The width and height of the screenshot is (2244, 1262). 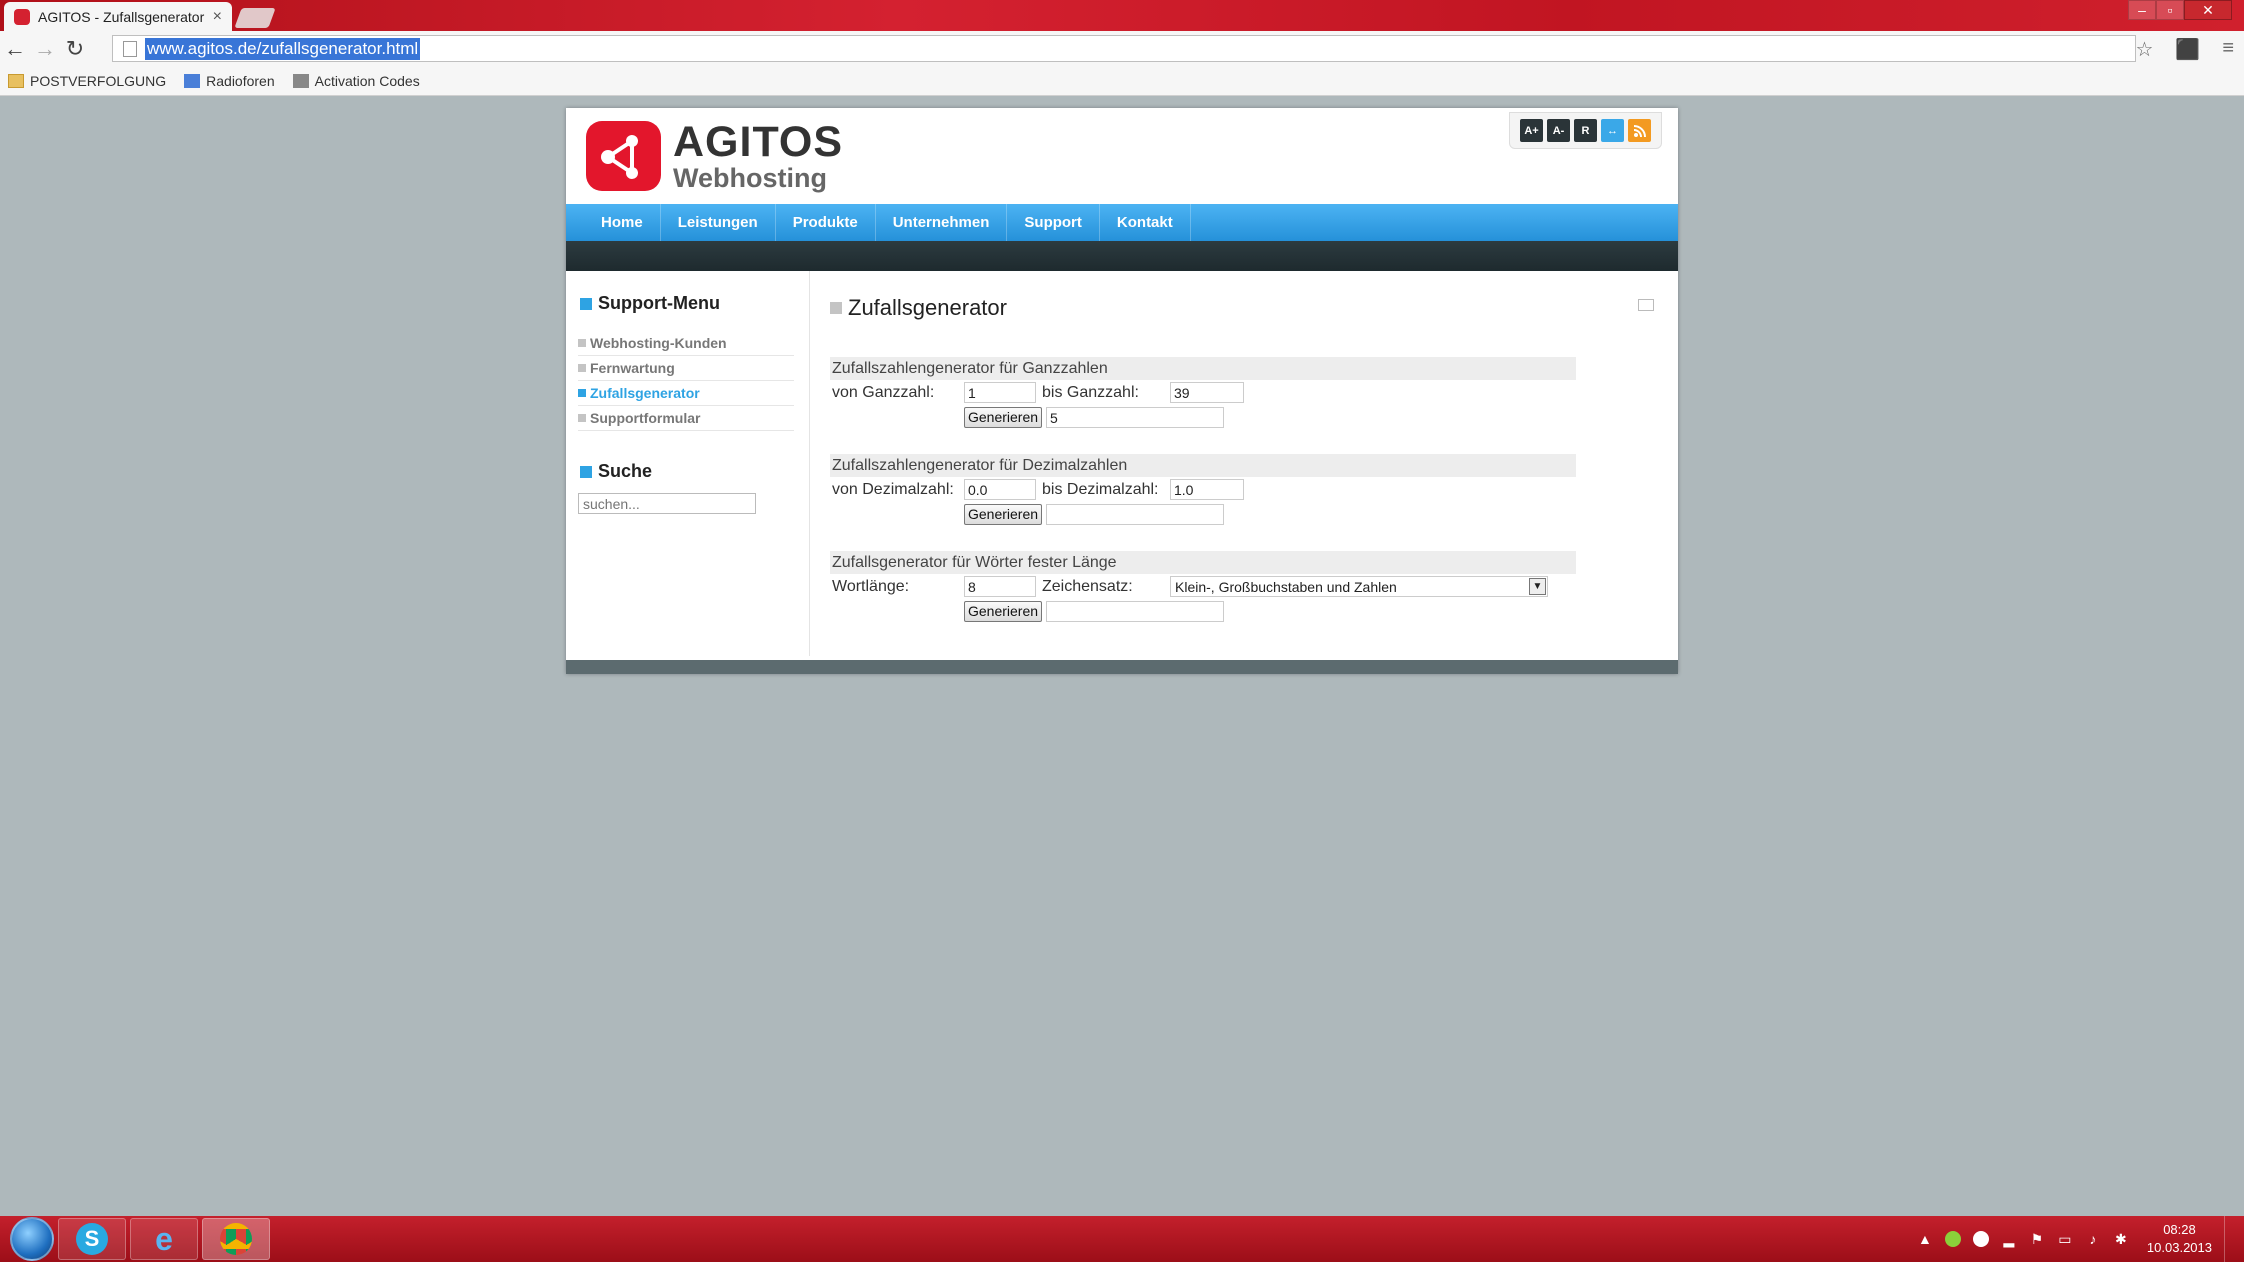 What do you see at coordinates (2065, 1239) in the screenshot?
I see `monitor-icon: ▭` at bounding box center [2065, 1239].